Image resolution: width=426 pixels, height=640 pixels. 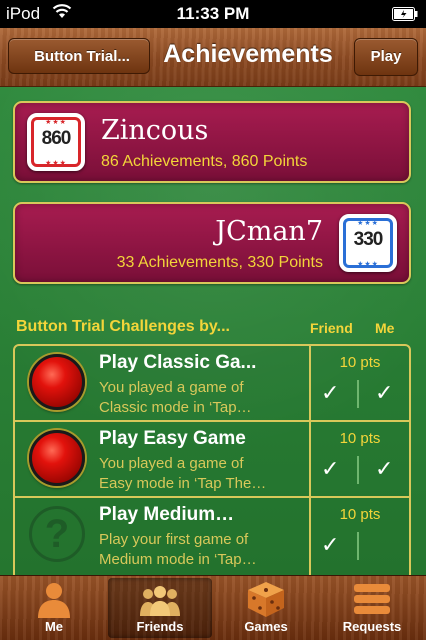 I want to click on navigation-bar: Button Trial... Achievements Play, so click(x=213, y=57).